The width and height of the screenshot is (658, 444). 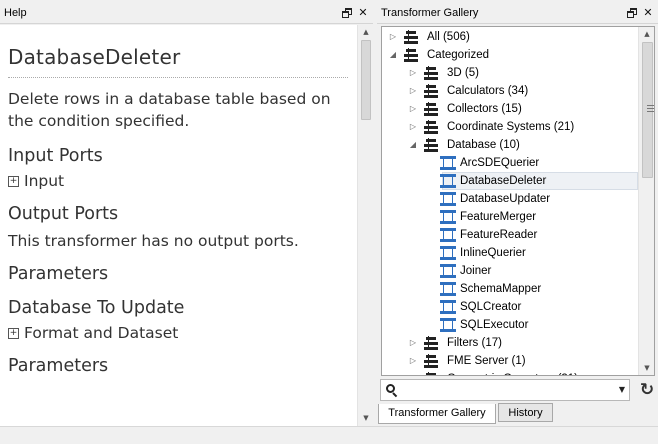 What do you see at coordinates (44, 181) in the screenshot?
I see `input-port-label: Input` at bounding box center [44, 181].